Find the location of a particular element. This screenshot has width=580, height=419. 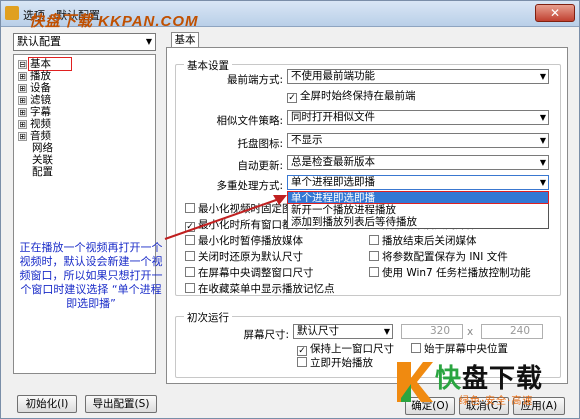

tray-icon-select: 不显示 ▼ is located at coordinates (418, 140).